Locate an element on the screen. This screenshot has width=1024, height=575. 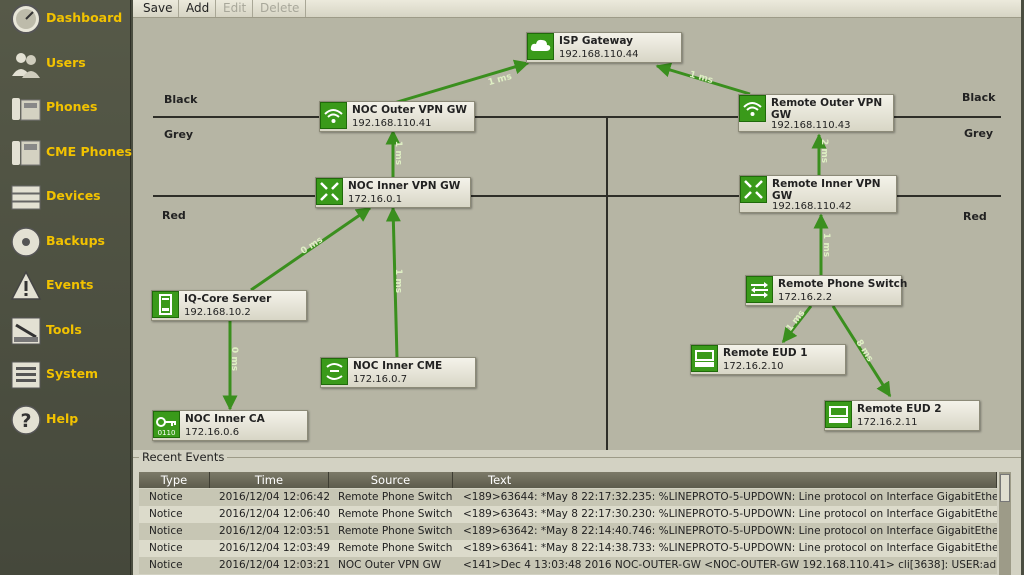
node-iq-core-server: IQ-Core Server 192.168.10.2 is located at coordinates (229, 305).